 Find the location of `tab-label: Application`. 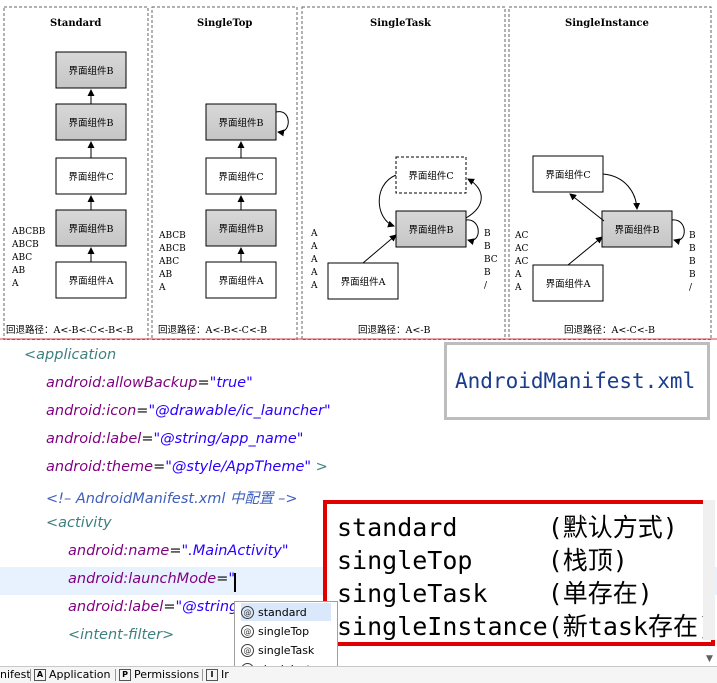

tab-label: Application is located at coordinates (80, 674).